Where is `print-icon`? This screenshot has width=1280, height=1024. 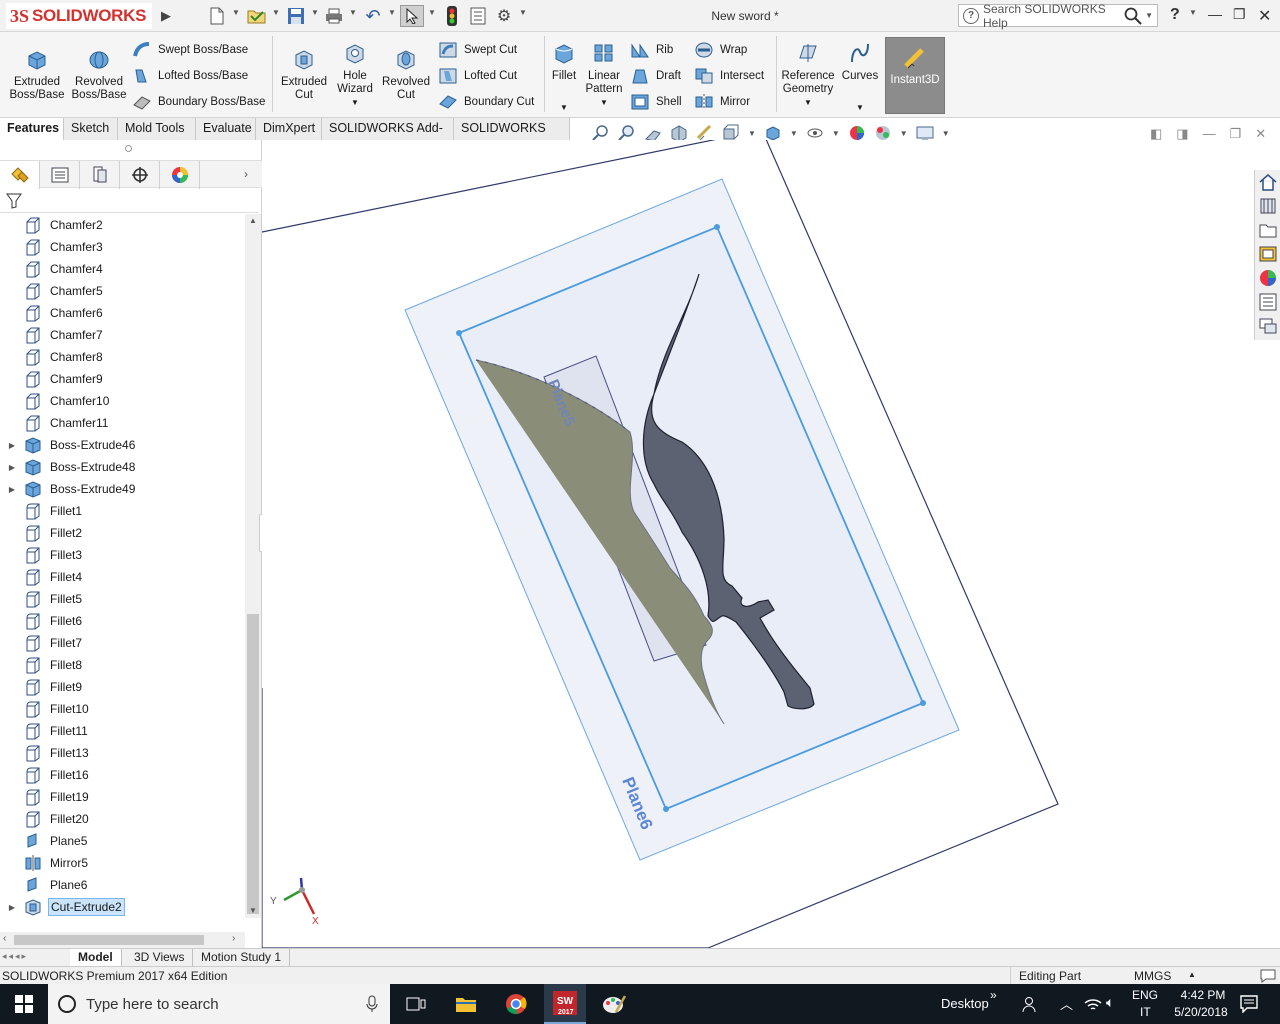 print-icon is located at coordinates (334, 16).